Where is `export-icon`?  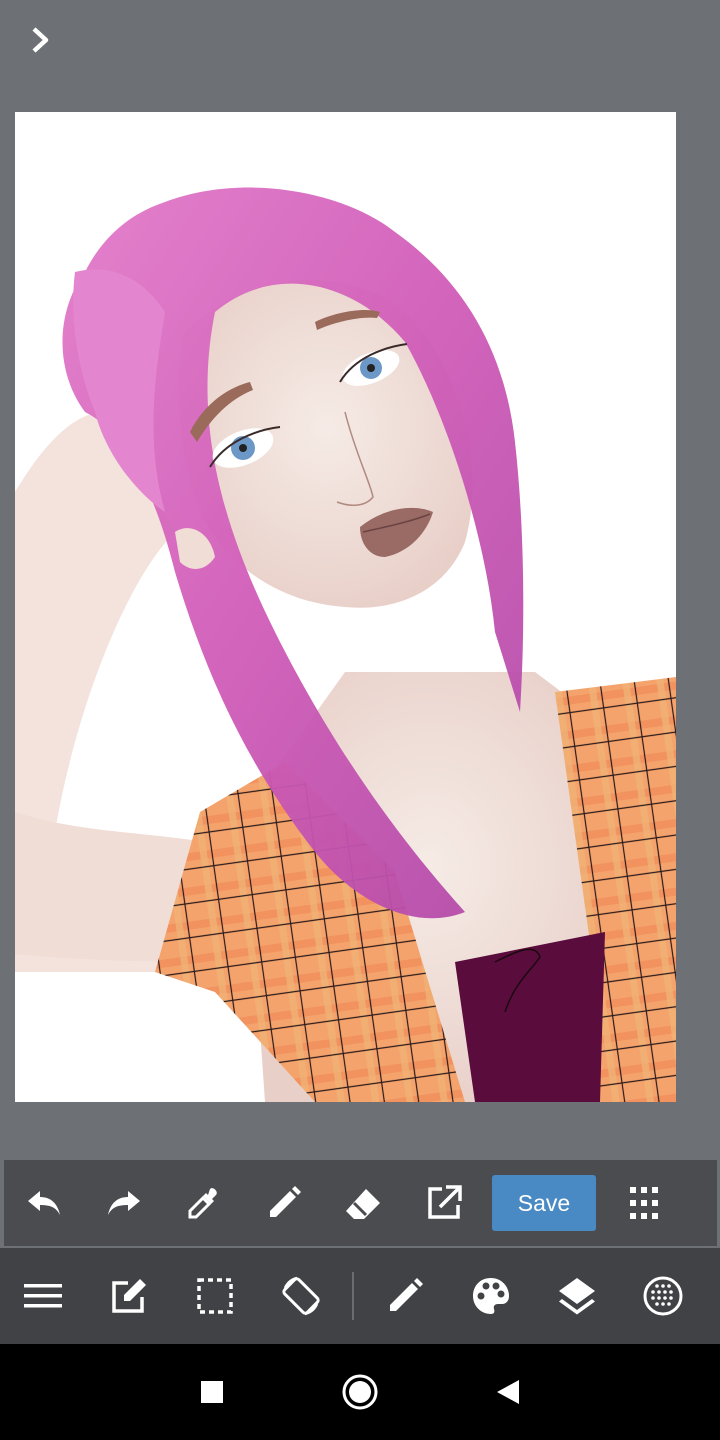 export-icon is located at coordinates (445, 1202).